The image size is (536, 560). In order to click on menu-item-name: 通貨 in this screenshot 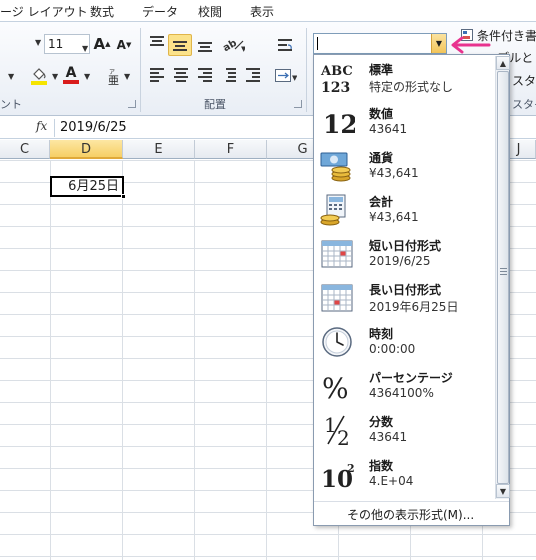, I will do `click(381, 158)`.